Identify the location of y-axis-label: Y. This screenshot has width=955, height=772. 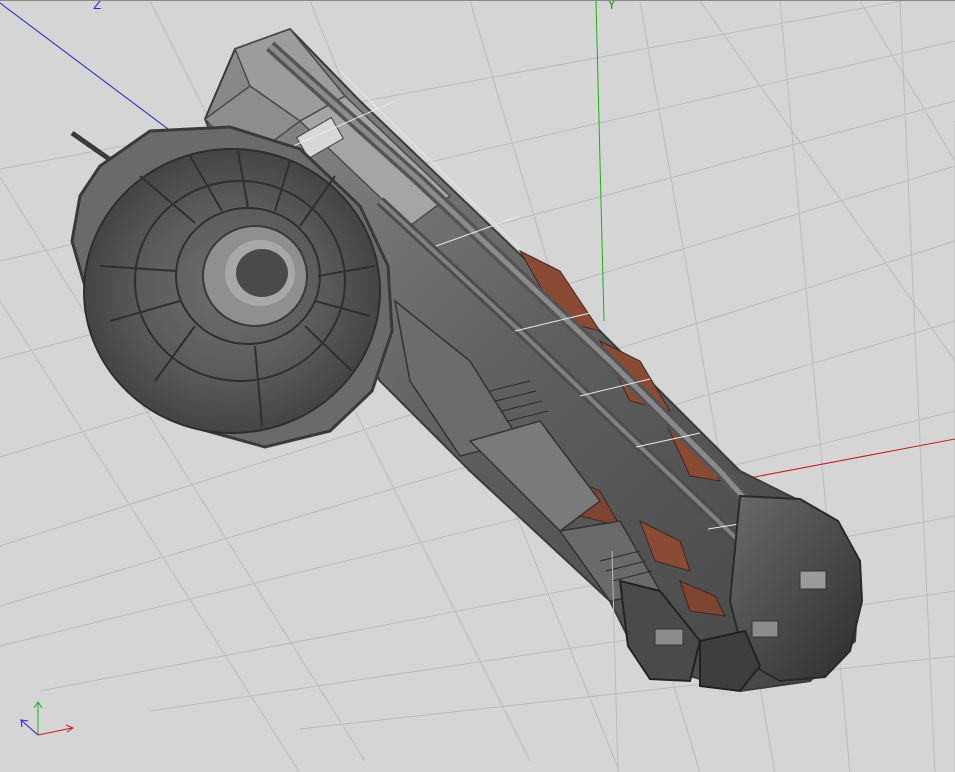
(612, 6).